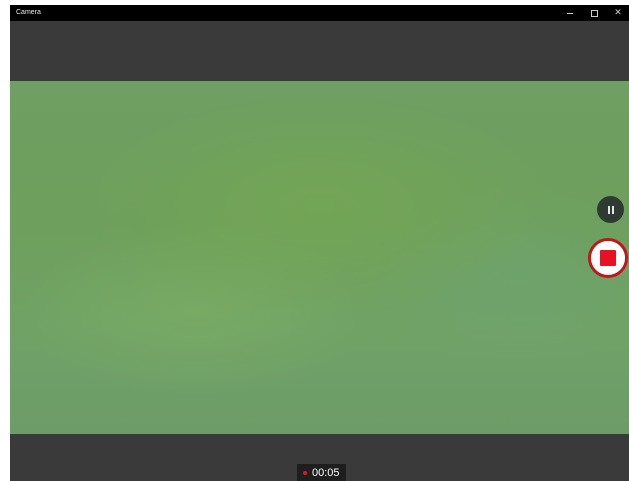 This screenshot has width=629, height=481. Describe the element at coordinates (319, 13) in the screenshot. I see `title-bar: Camera ✕` at that location.